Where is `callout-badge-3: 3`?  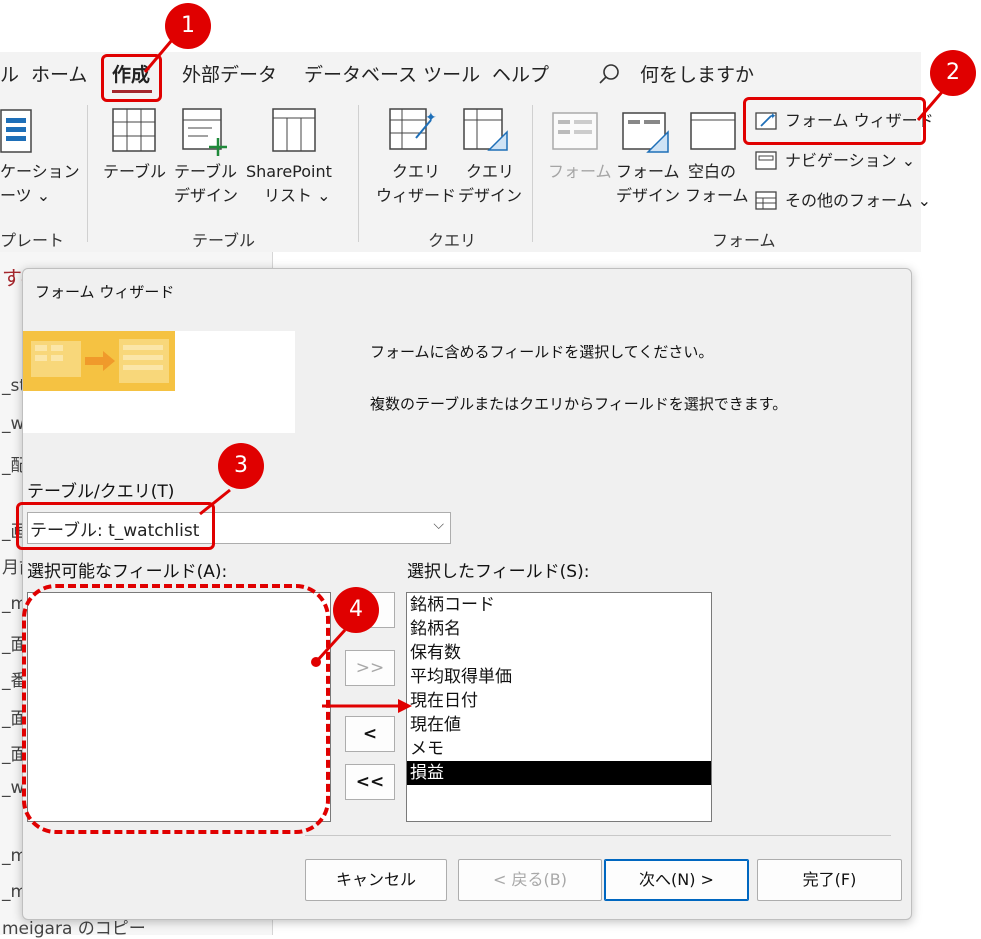
callout-badge-3: 3 is located at coordinates (241, 466).